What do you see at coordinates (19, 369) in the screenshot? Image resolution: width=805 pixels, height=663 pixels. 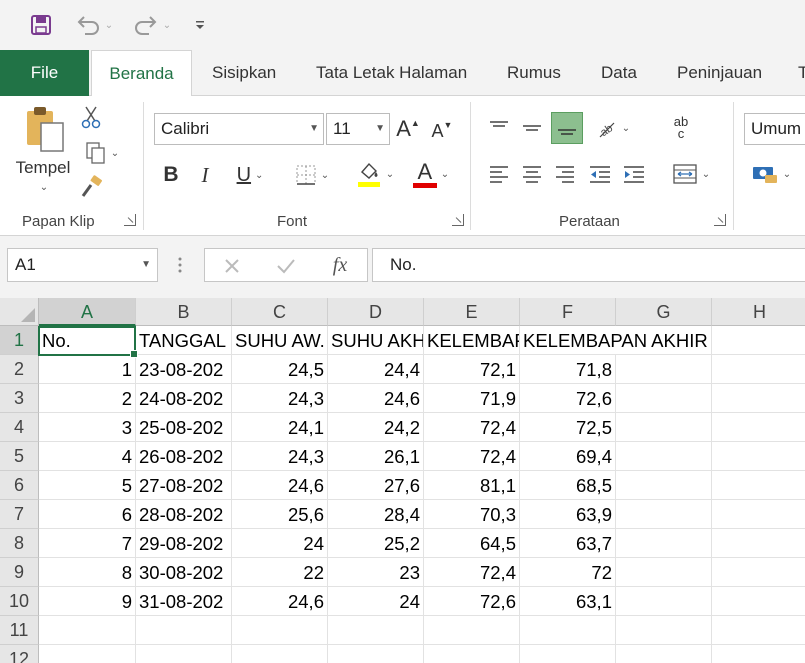 I see `row-header-2: 2` at bounding box center [19, 369].